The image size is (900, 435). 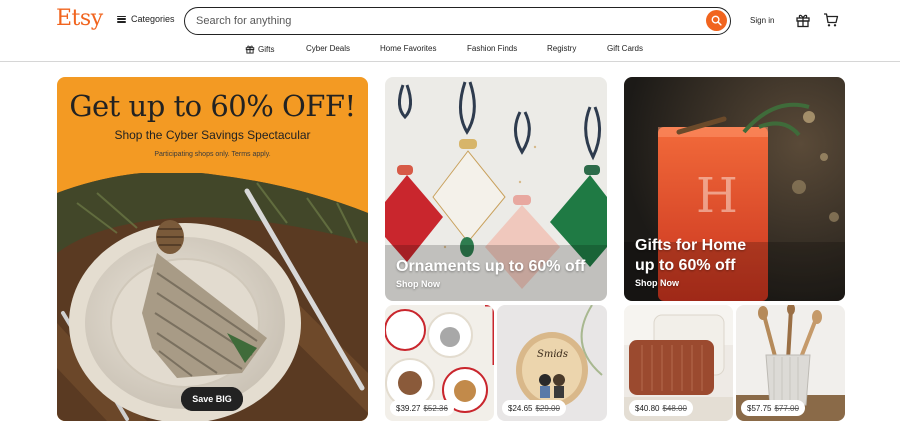 I want to click on menu-icon, so click(x=121, y=19).